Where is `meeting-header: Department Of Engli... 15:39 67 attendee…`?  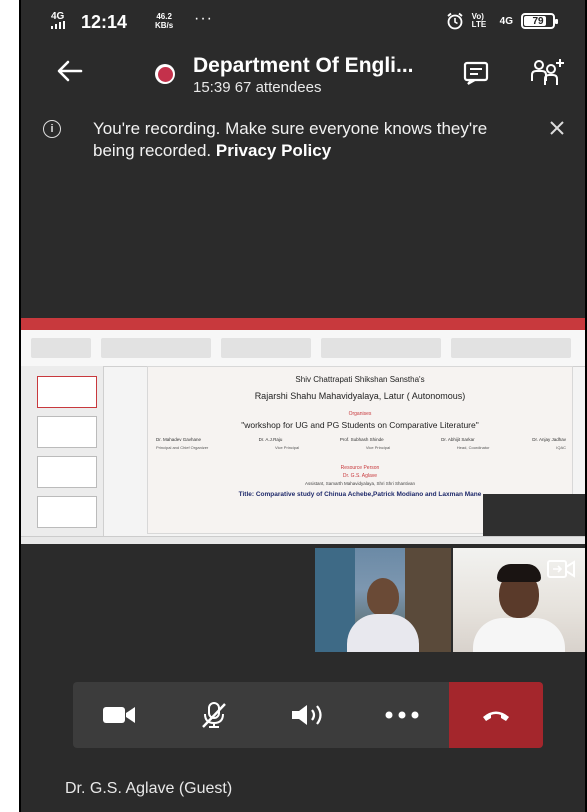 meeting-header: Department Of Engli... 15:39 67 attendee… is located at coordinates (303, 75).